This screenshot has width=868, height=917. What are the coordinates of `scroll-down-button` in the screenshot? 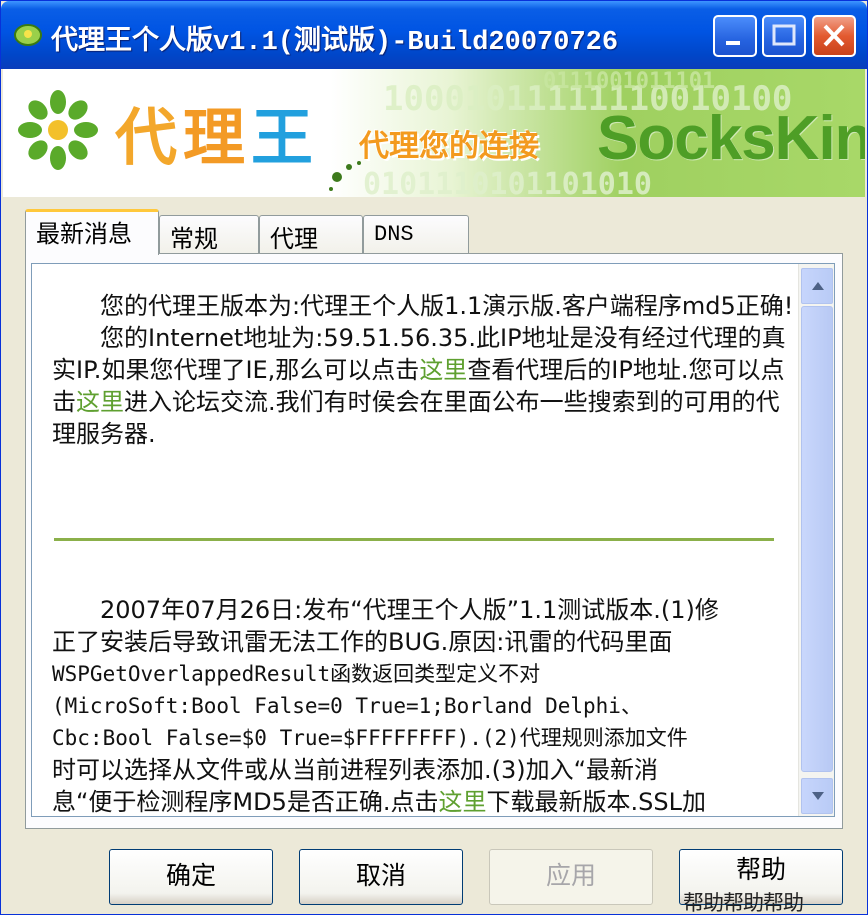 It's located at (817, 796).